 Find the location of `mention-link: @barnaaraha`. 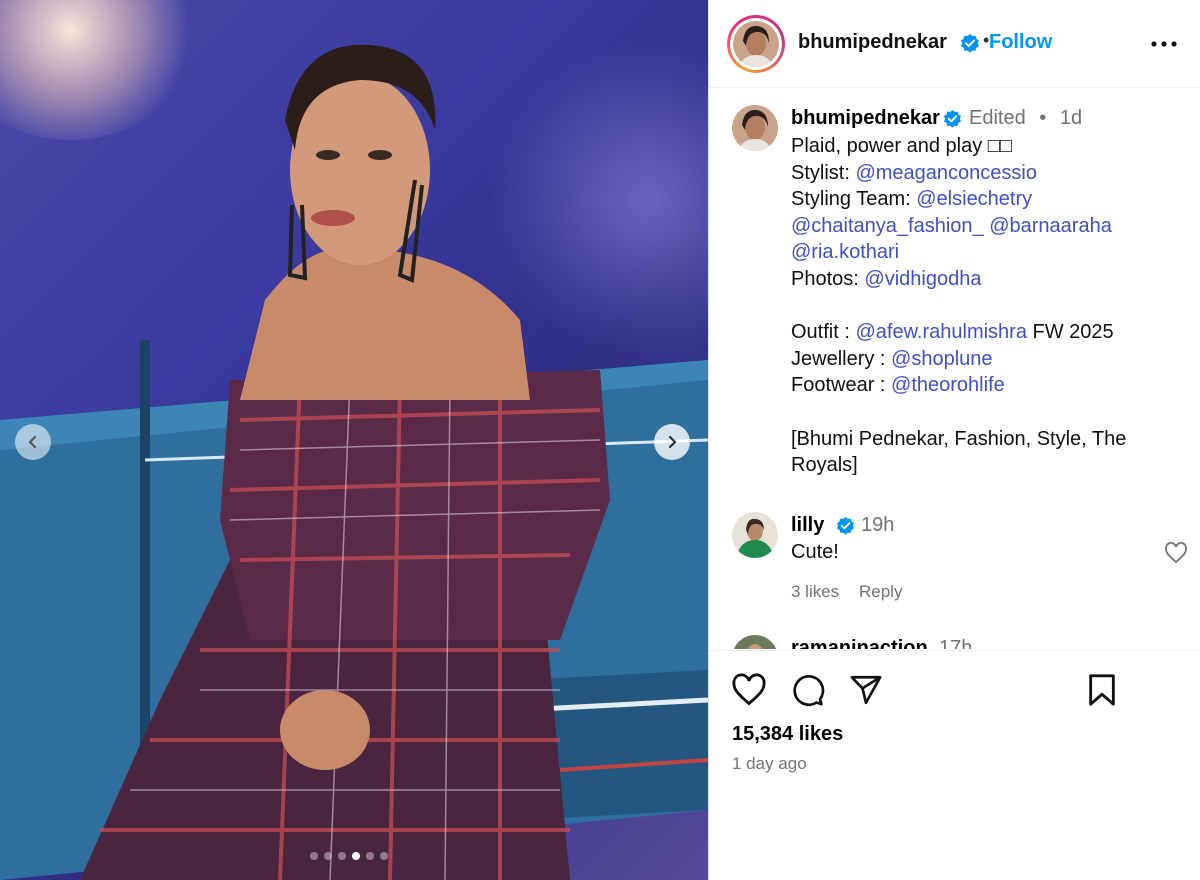

mention-link: @barnaaraha is located at coordinates (1050, 226).